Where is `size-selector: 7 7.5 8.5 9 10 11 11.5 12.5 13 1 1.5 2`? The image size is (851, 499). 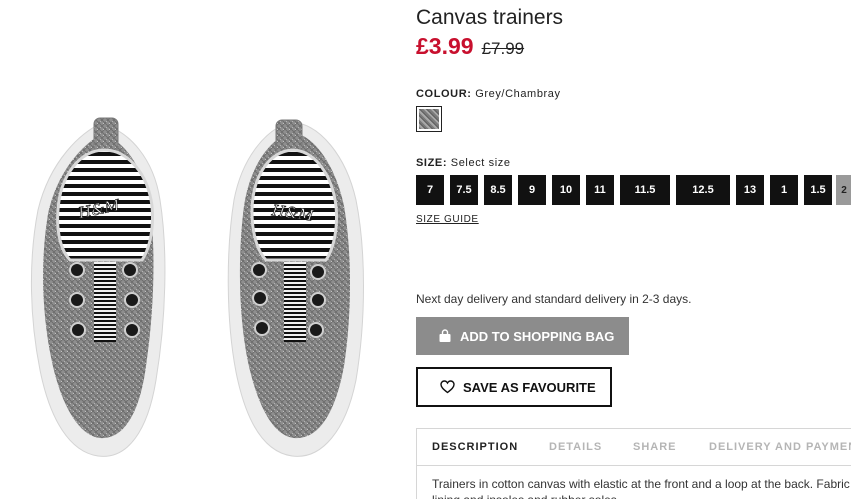 size-selector: 7 7.5 8.5 9 10 11 11.5 12.5 13 1 1.5 2 is located at coordinates (633, 190).